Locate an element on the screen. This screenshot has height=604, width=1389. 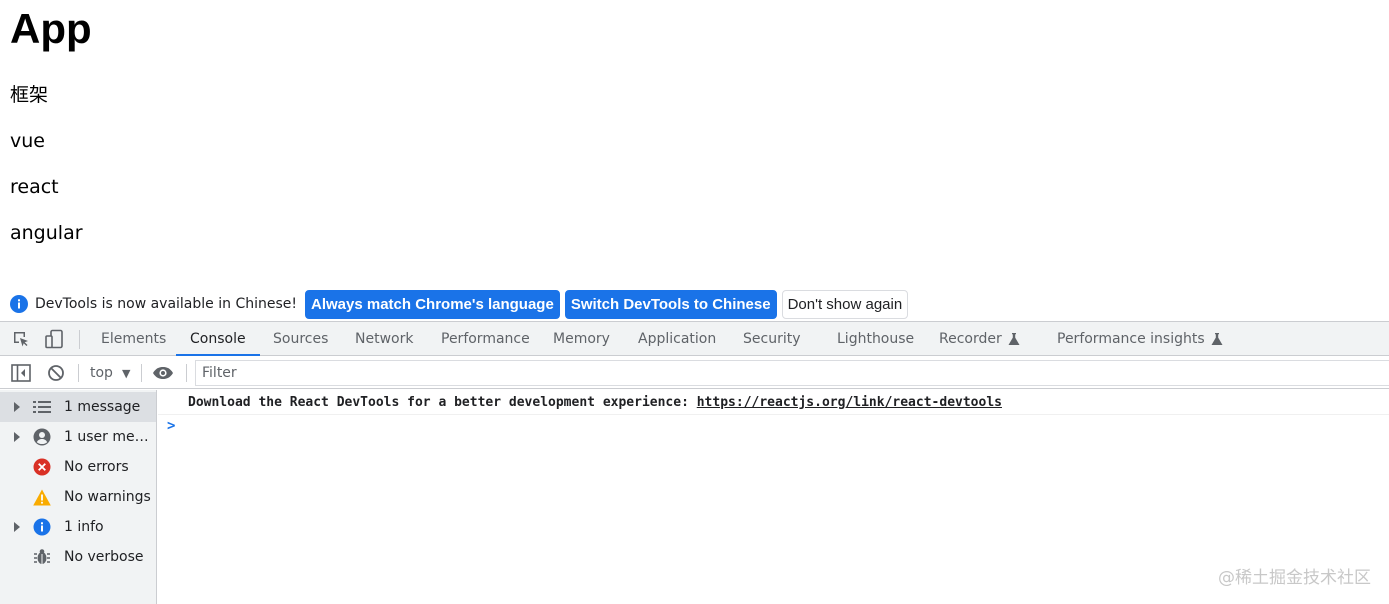
device-toolbar-icon is located at coordinates (54, 339).